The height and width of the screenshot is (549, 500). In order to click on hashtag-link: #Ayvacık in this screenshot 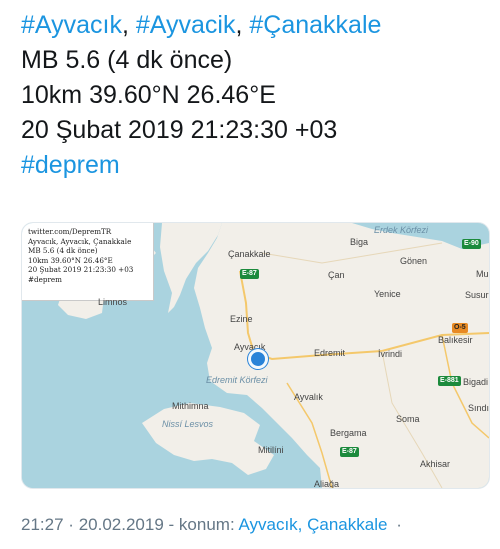, I will do `click(71, 25)`.